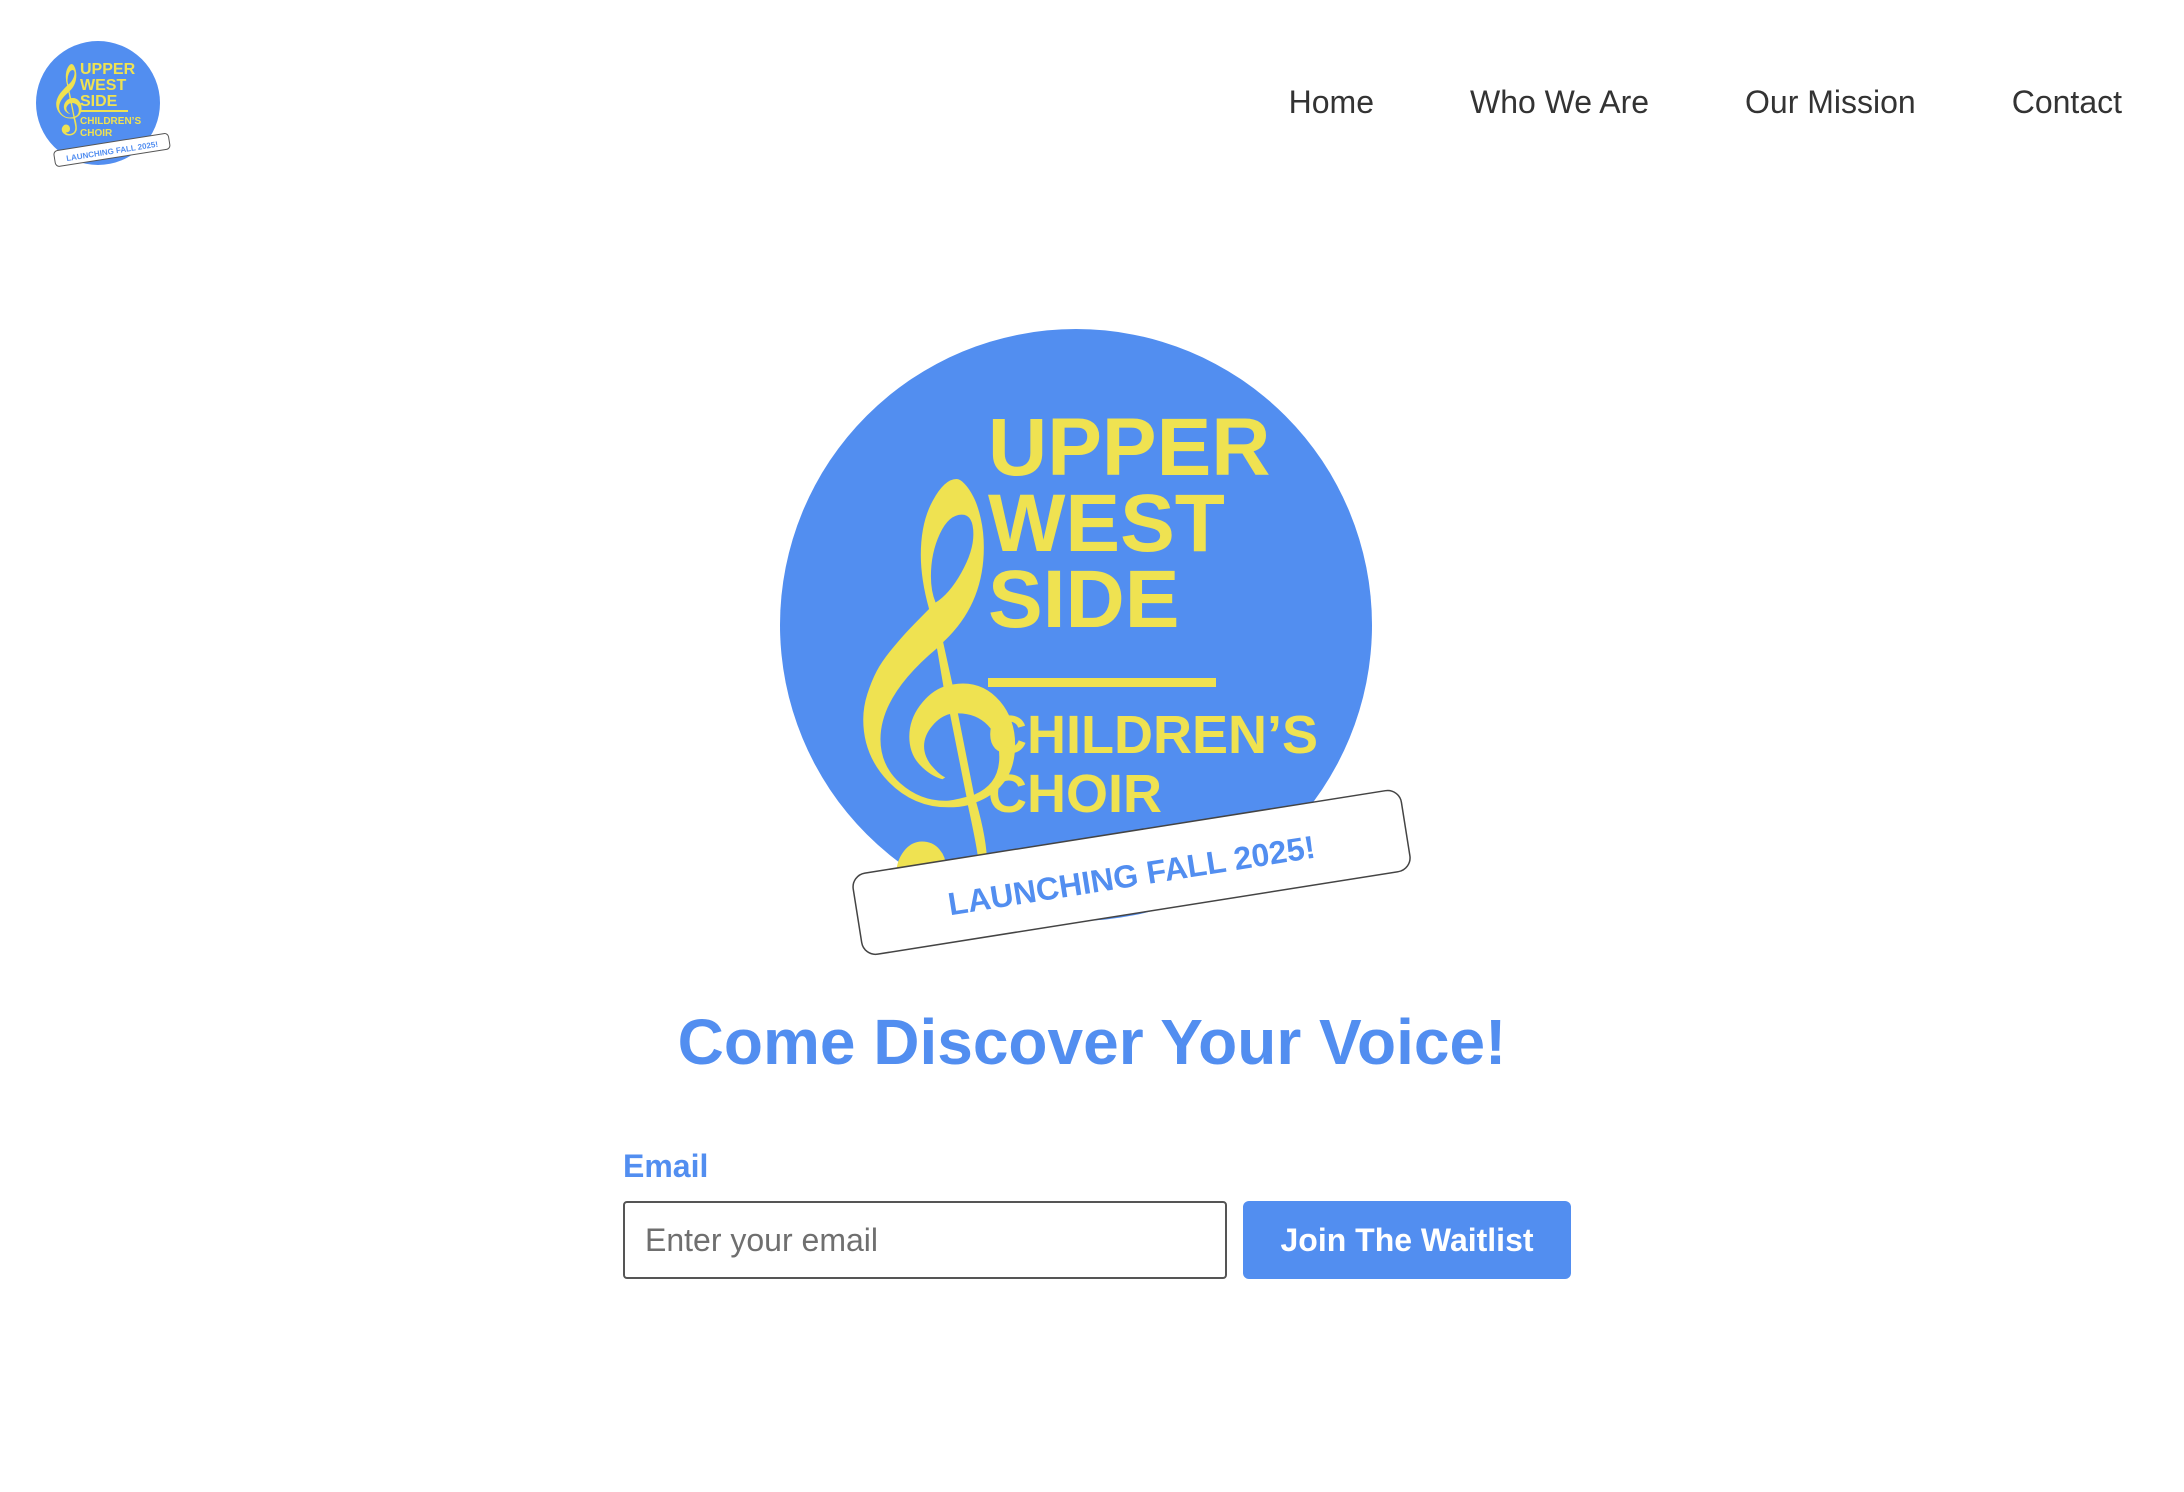  I want to click on nav-our-mission: Our Mission, so click(1830, 102).